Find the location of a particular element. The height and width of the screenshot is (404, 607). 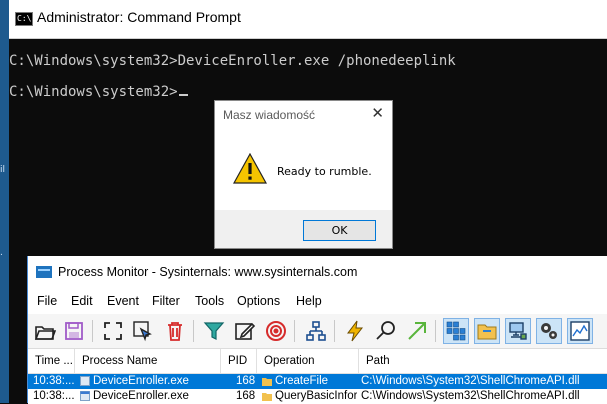

dialog-footer: OK is located at coordinates (303, 229).